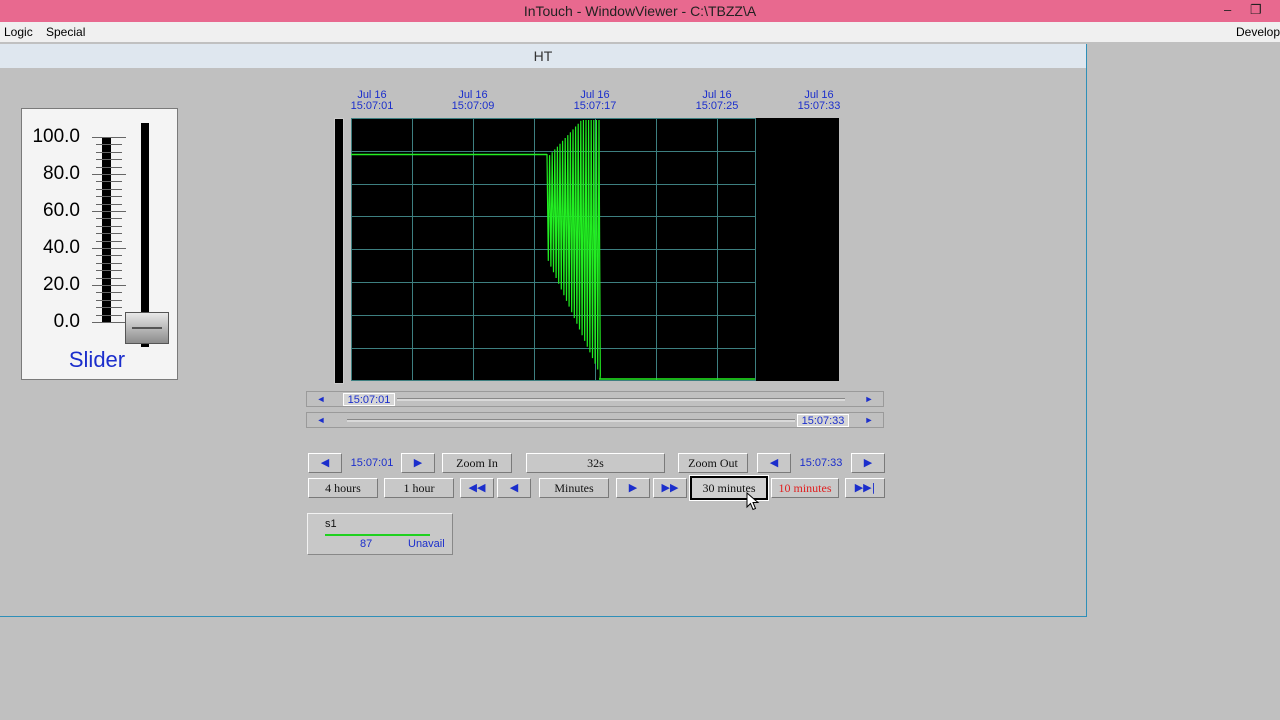 Image resolution: width=1280 pixels, height=720 pixels. What do you see at coordinates (372, 100) in the screenshot?
I see `trend-time-label: Jul 16 15:07:01` at bounding box center [372, 100].